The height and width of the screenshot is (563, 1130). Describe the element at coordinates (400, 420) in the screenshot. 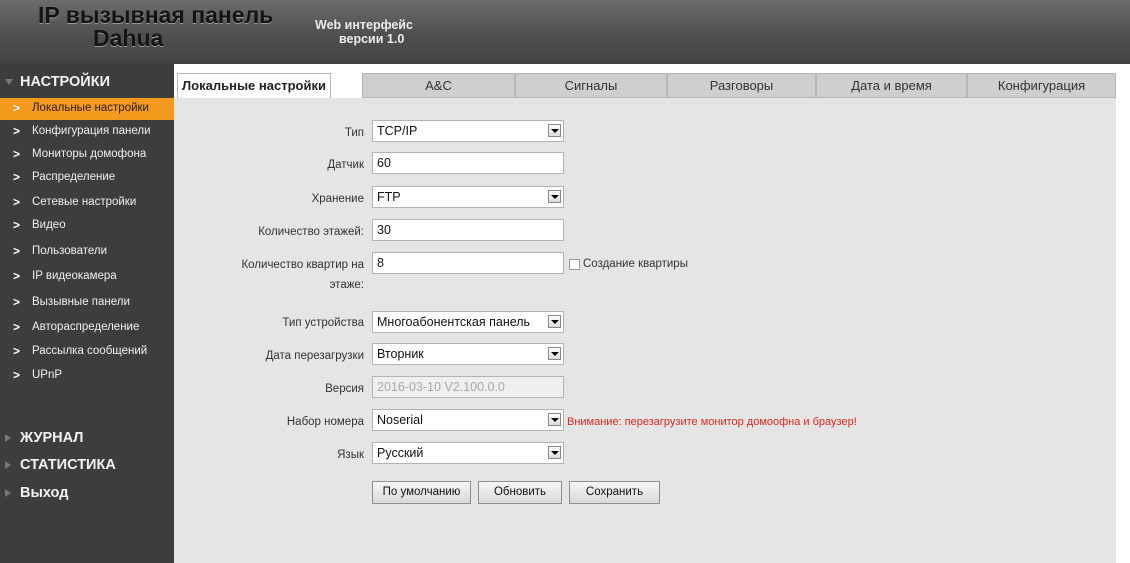

I see `dial-mode-select-value: Noserial` at that location.